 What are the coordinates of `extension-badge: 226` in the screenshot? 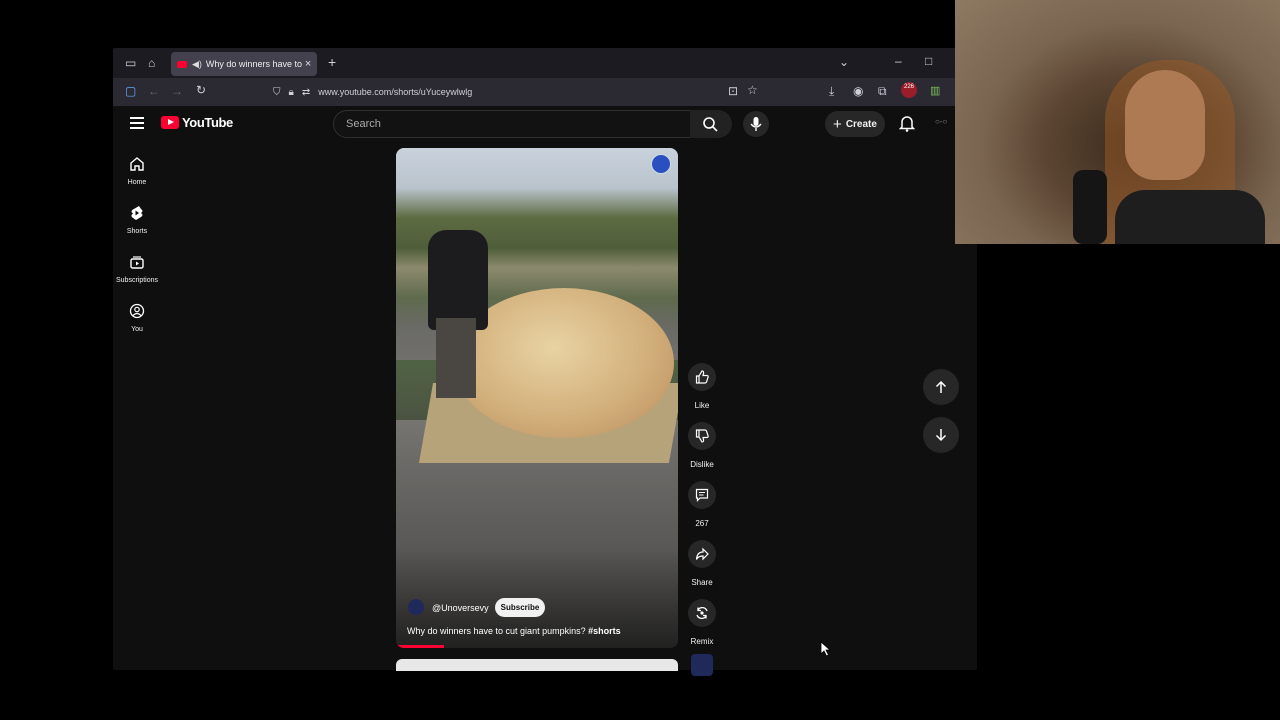 It's located at (908, 87).